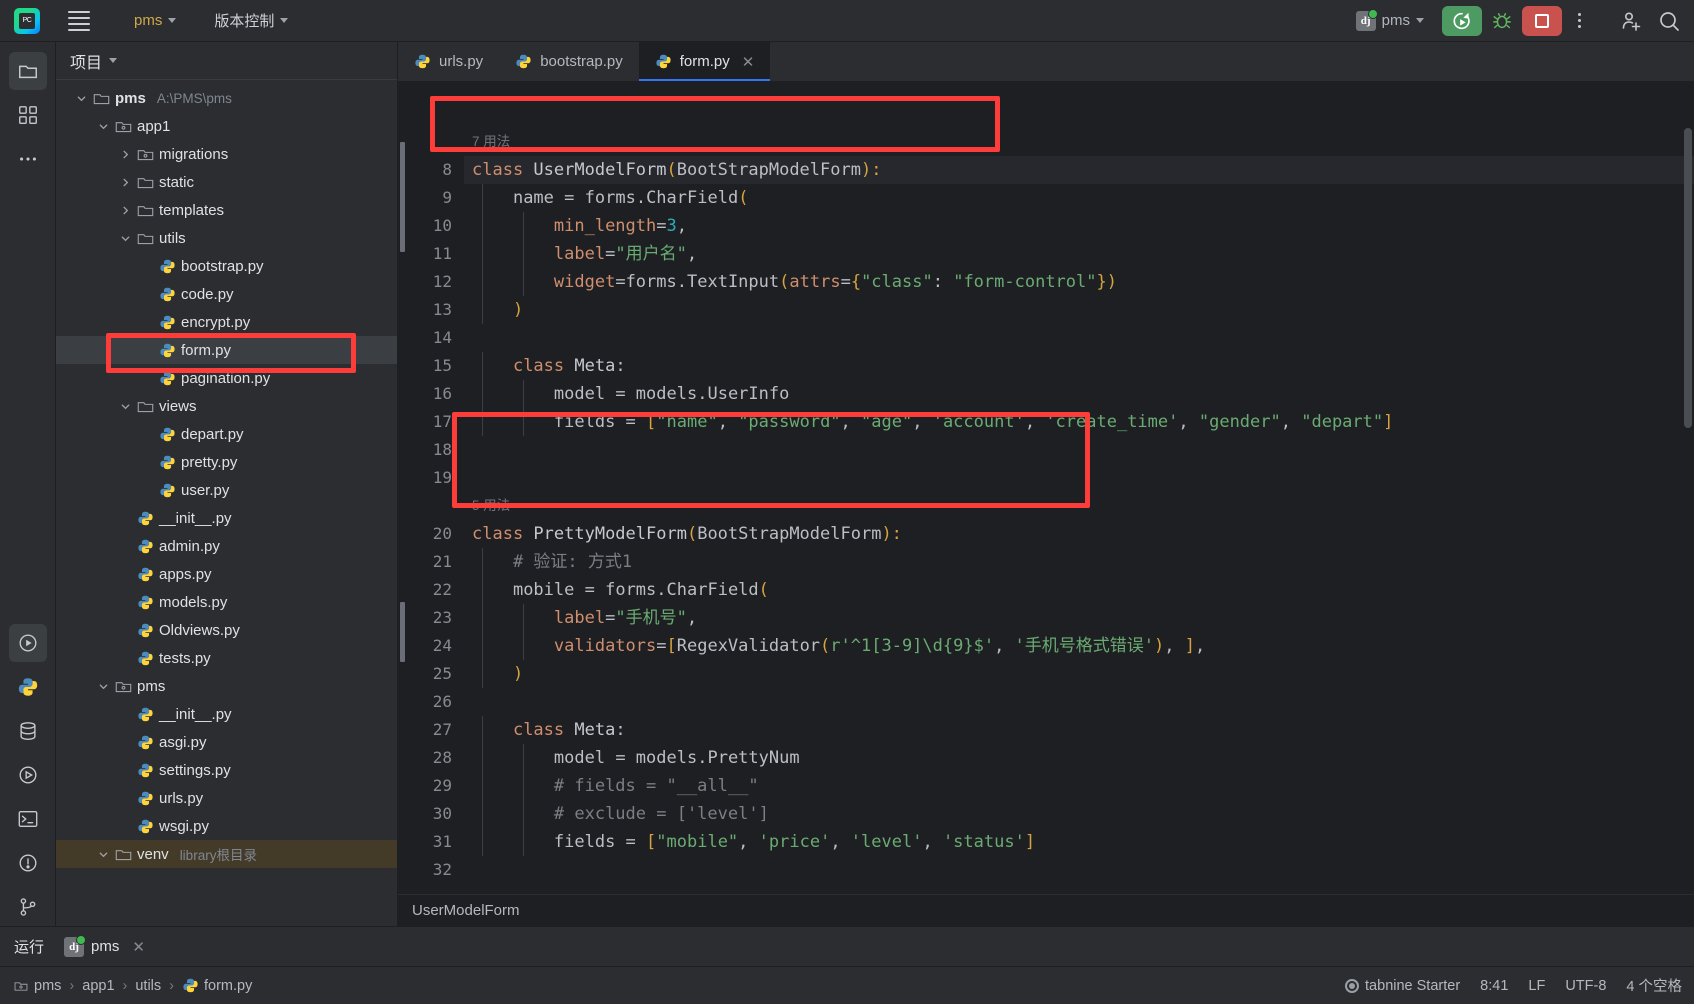  What do you see at coordinates (1536, 986) in the screenshot?
I see `line-separator: LF` at bounding box center [1536, 986].